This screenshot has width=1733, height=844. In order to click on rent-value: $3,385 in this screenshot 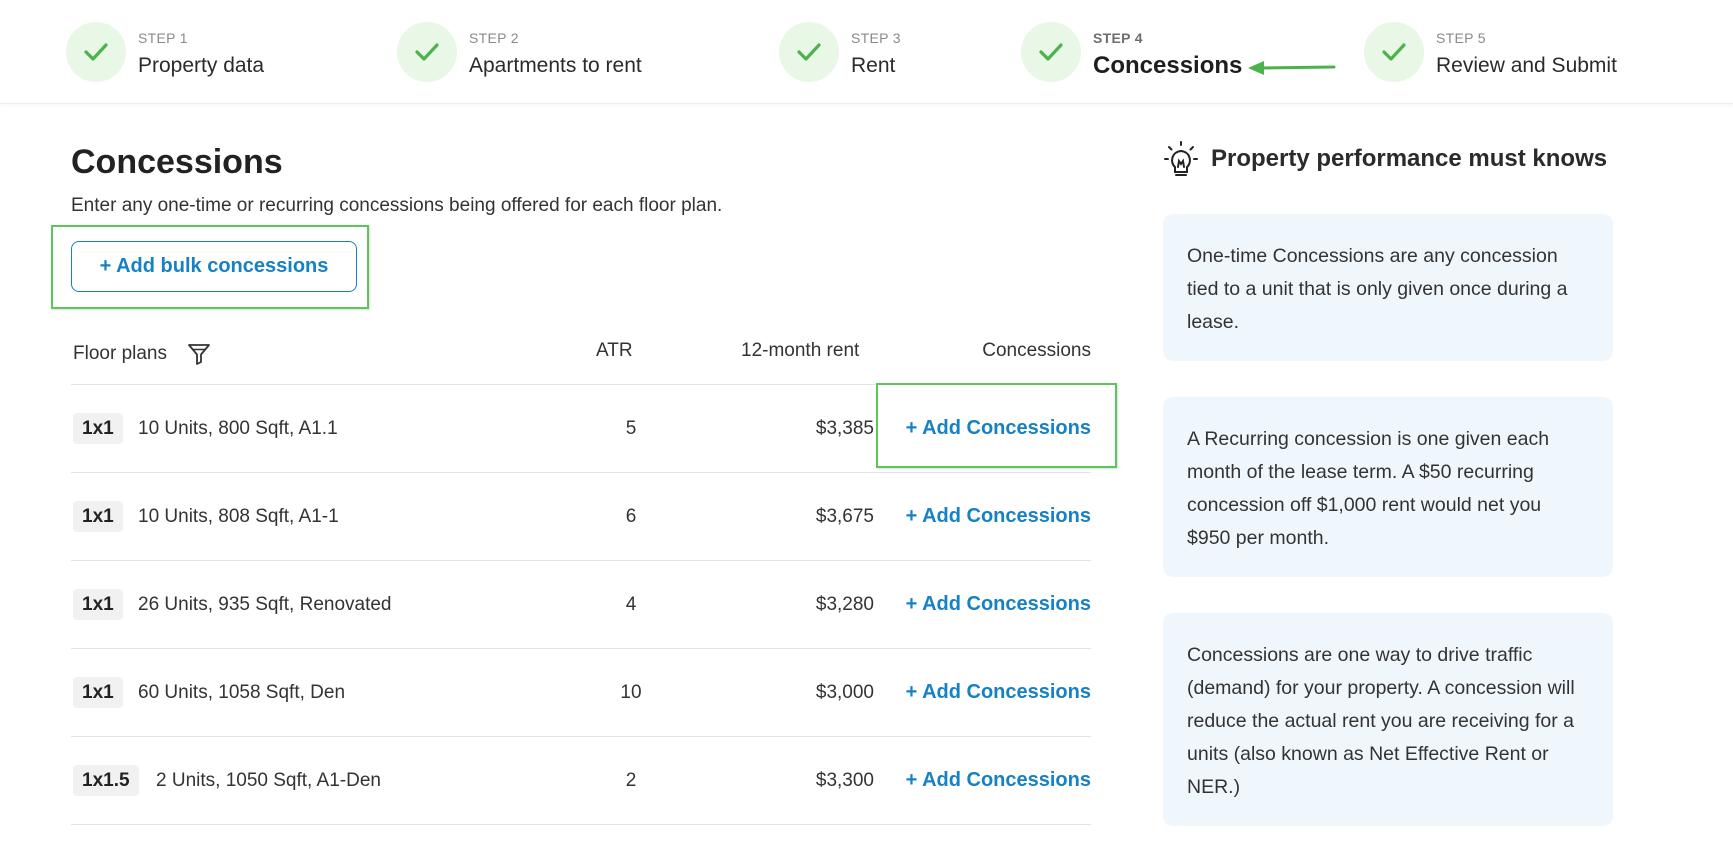, I will do `click(844, 428)`.